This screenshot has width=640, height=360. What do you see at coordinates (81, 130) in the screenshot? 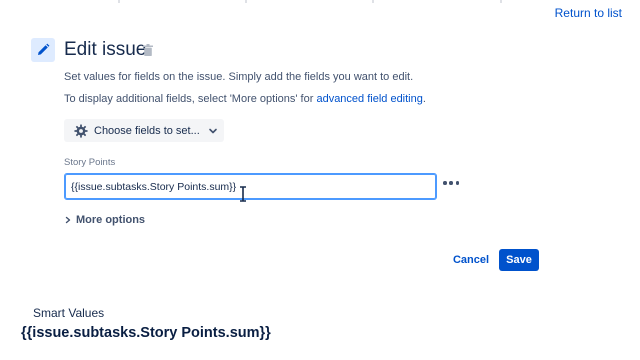
I see `gear-icon` at bounding box center [81, 130].